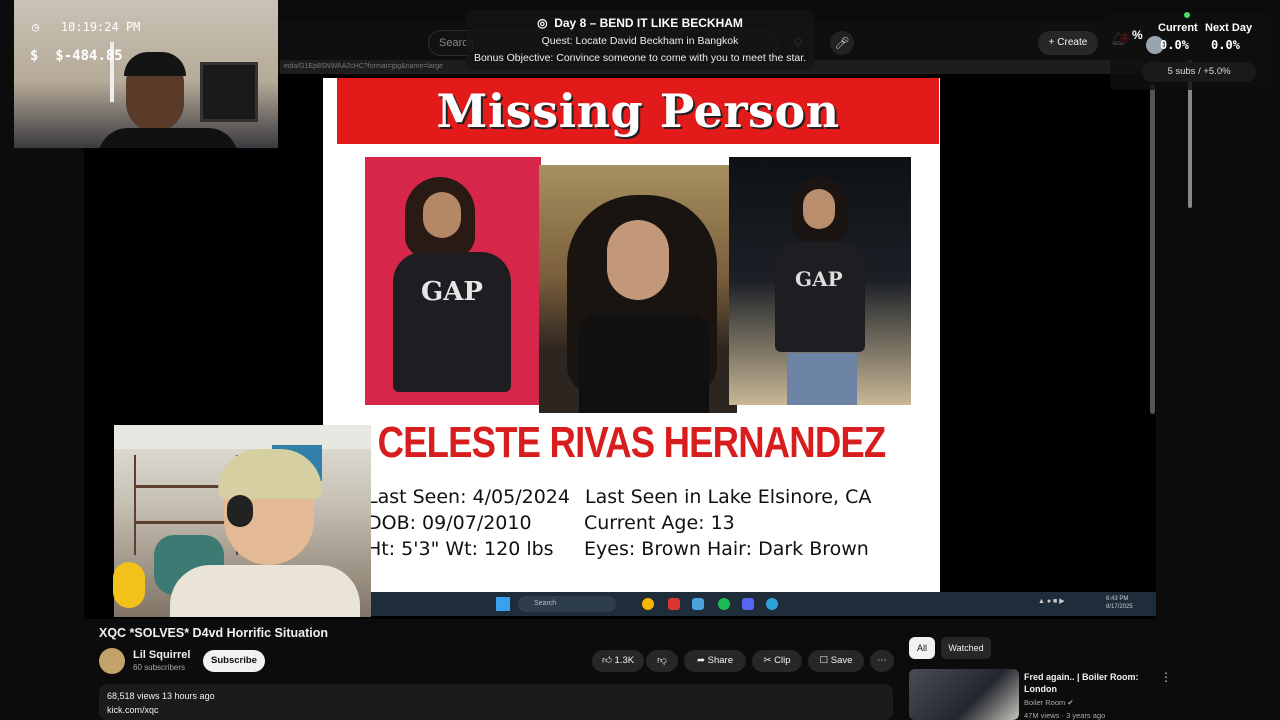 This screenshot has height=720, width=1280. What do you see at coordinates (242, 437) in the screenshot?
I see `ceiling` at bounding box center [242, 437].